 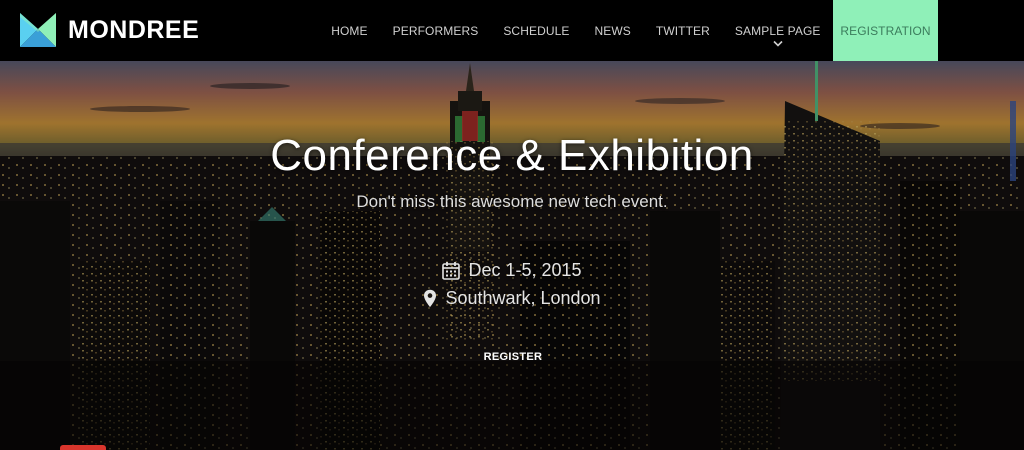 What do you see at coordinates (349, 30) in the screenshot?
I see `nav-item-home: HOME` at bounding box center [349, 30].